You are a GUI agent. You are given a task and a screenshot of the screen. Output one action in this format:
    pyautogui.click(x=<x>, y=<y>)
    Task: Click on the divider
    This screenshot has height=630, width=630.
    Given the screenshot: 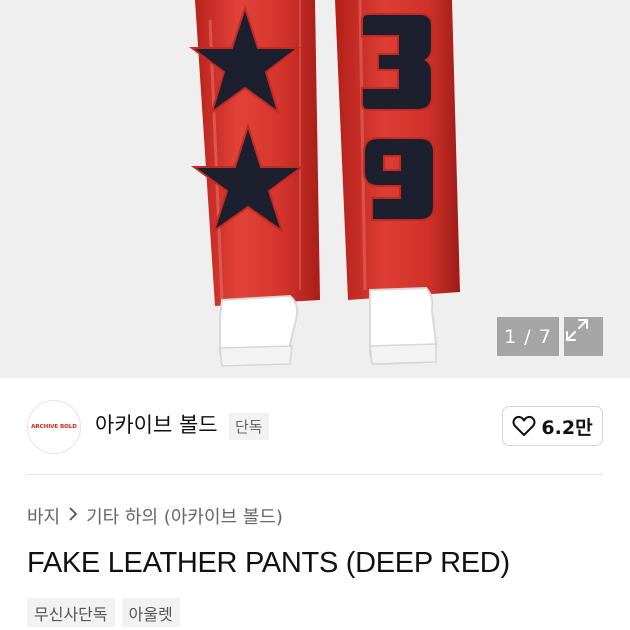 What is the action you would take?
    pyautogui.click(x=315, y=474)
    